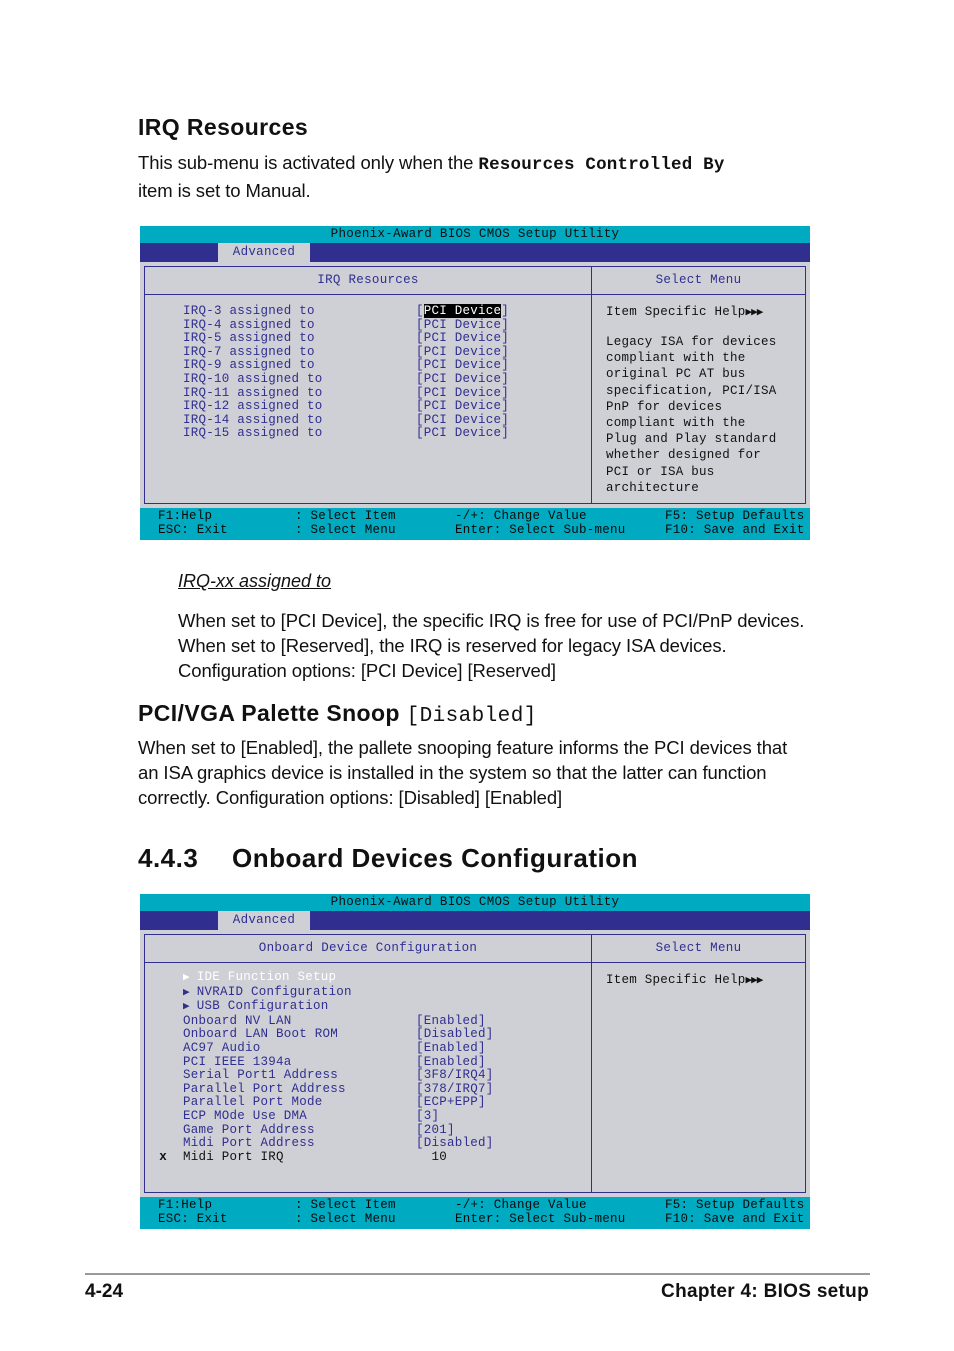 The height and width of the screenshot is (1351, 954). I want to click on chapter-label: Chapter 4: BIOS setup, so click(765, 1291).